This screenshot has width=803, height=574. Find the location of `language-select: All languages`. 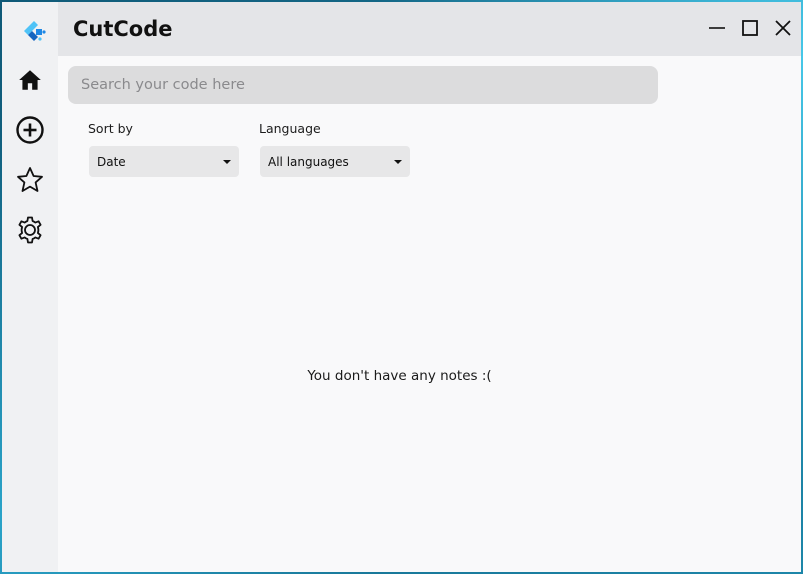

language-select: All languages is located at coordinates (335, 161).